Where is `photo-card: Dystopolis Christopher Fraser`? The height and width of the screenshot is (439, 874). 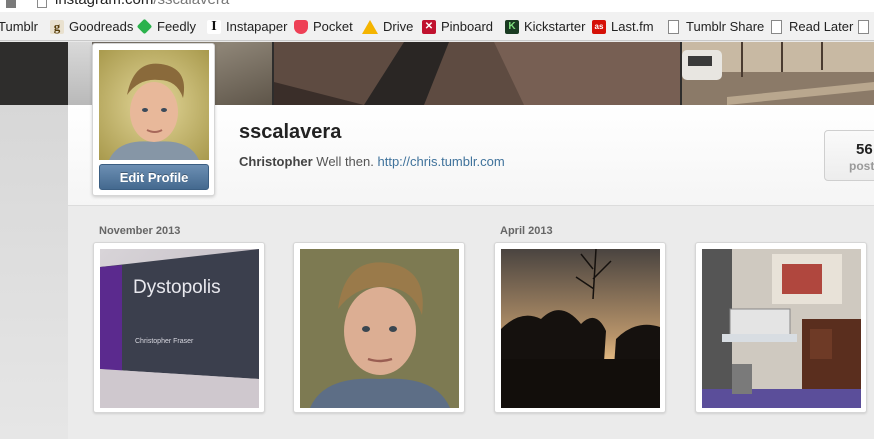 photo-card: Dystopolis Christopher Fraser is located at coordinates (179, 327).